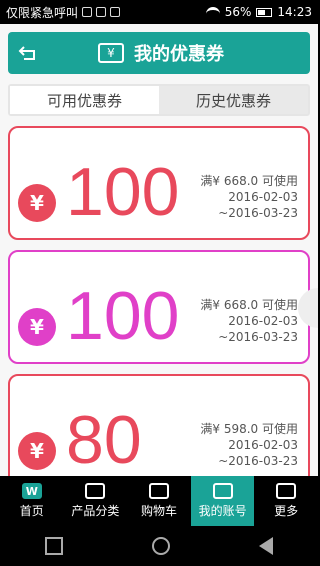  Describe the element at coordinates (104, 439) in the screenshot. I see `coupon-amount: 80` at that location.